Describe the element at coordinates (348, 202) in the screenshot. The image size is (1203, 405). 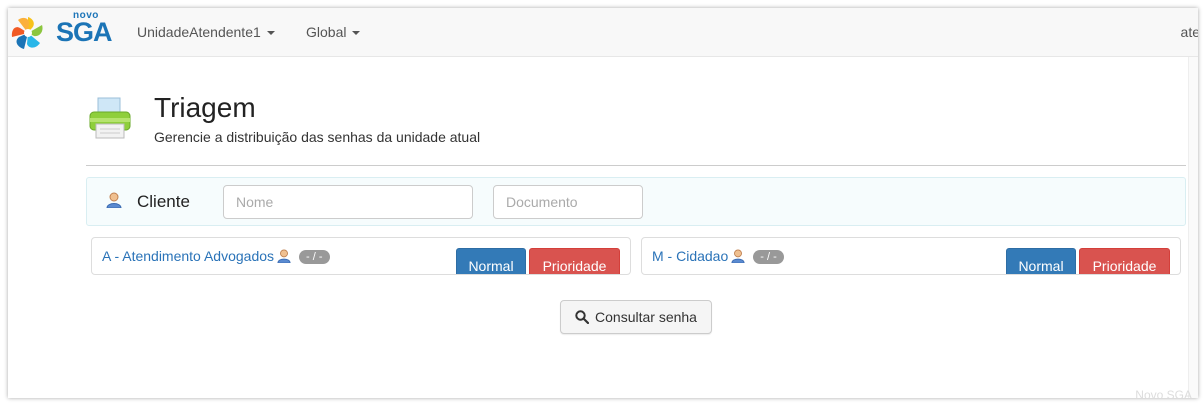
I see `client-name-input` at that location.